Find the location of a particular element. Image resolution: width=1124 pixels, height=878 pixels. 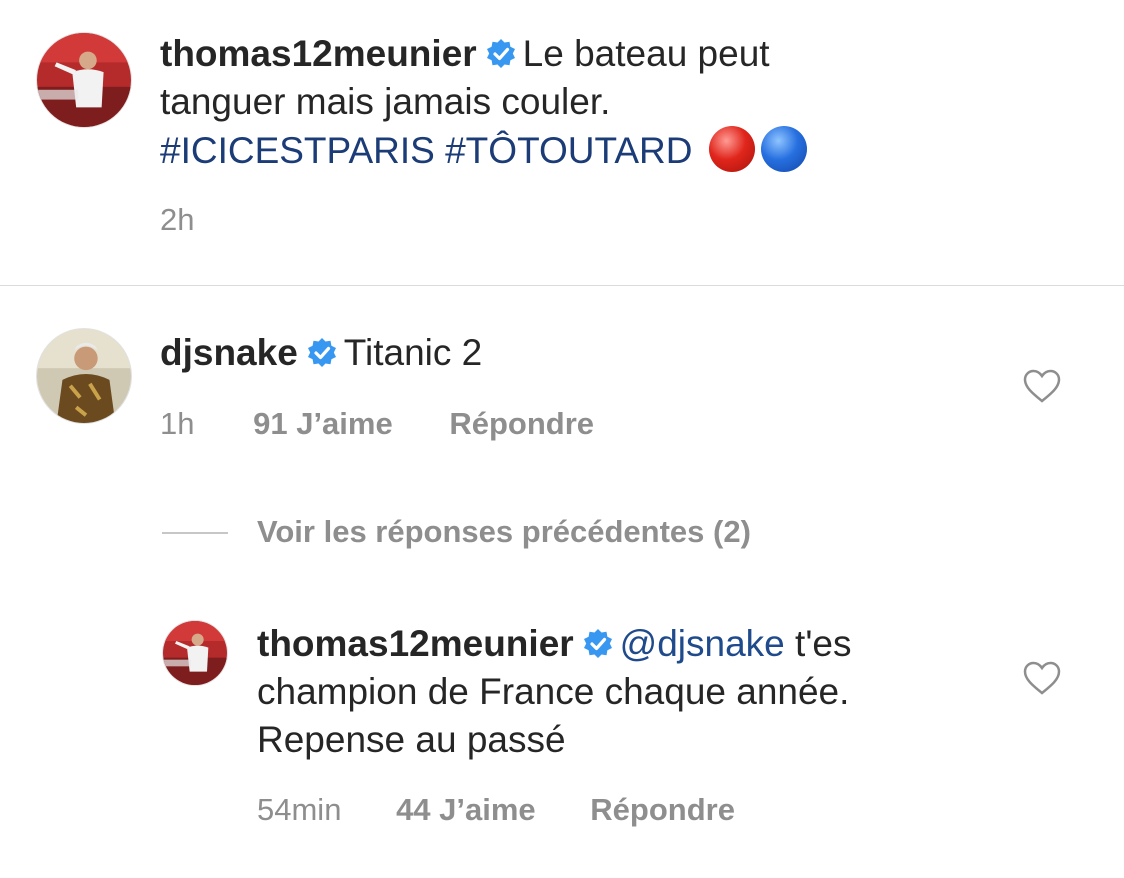

hashtag-totoutard: #TÔTOUTARD is located at coordinates (568, 150).